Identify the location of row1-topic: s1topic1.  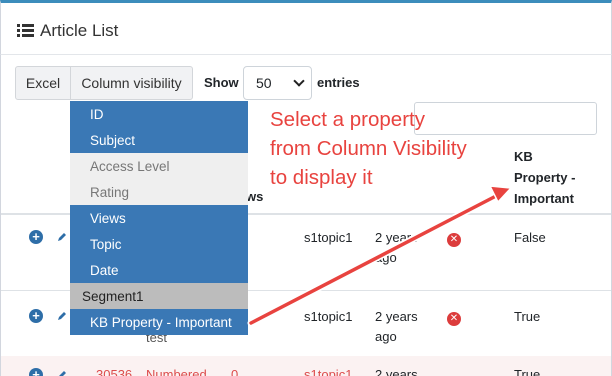
(328, 237).